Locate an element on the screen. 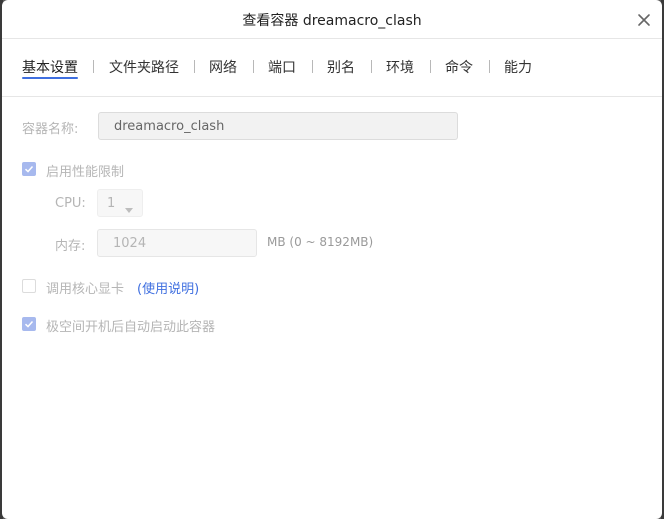 This screenshot has width=664, height=519. tab-bar: 基本设置 文件夹路径 网络 端口 别名 环境 命令 能力 is located at coordinates (332, 68).